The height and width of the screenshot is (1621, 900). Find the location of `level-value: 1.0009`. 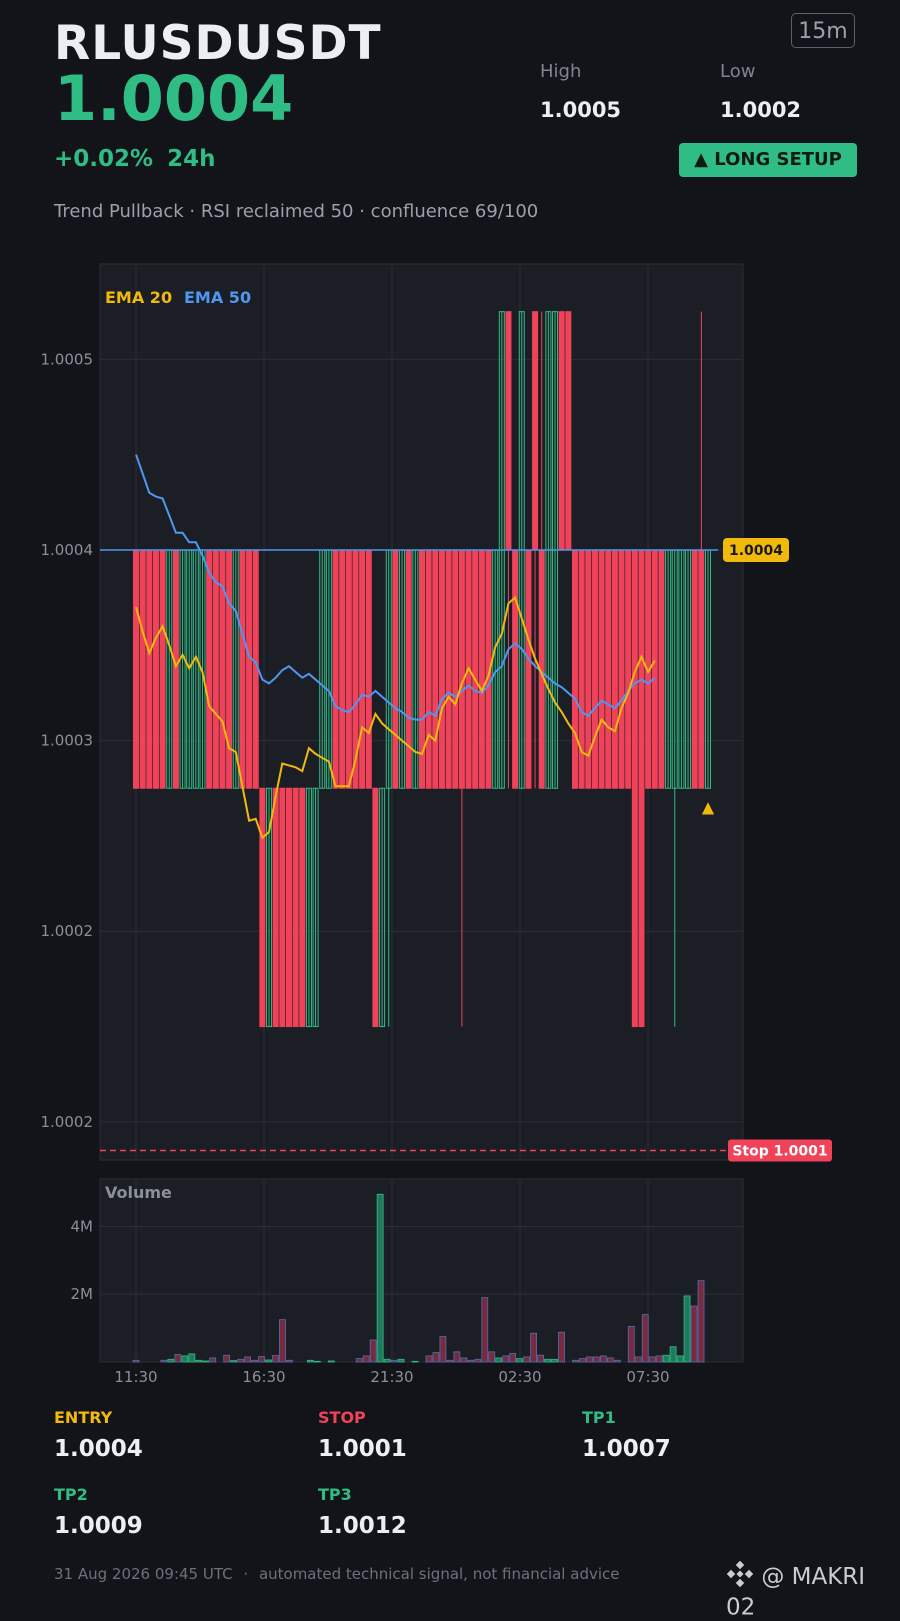

level-value: 1.0009 is located at coordinates (98, 1526).